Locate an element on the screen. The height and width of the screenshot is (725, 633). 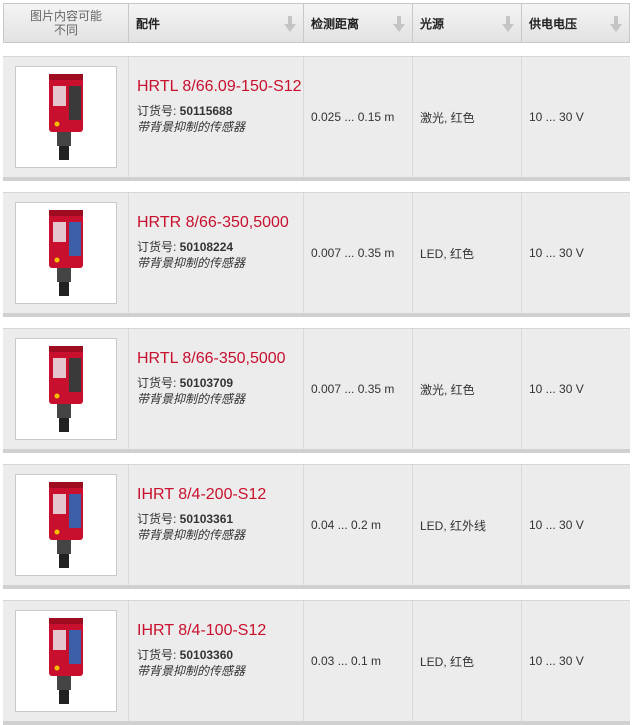
light-cell: LED, 红外线 is located at coordinates (467, 525).